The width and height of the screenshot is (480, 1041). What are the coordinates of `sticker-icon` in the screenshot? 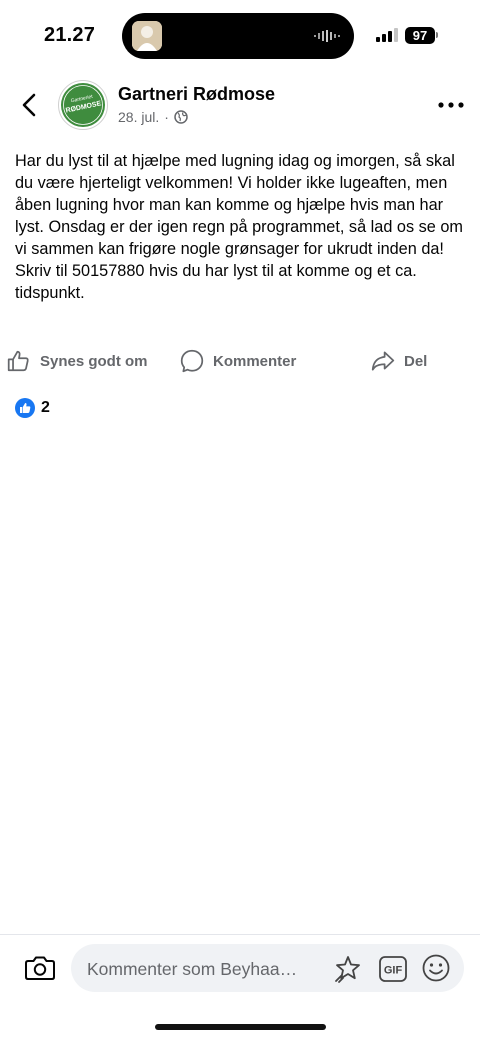 It's located at (347, 969).